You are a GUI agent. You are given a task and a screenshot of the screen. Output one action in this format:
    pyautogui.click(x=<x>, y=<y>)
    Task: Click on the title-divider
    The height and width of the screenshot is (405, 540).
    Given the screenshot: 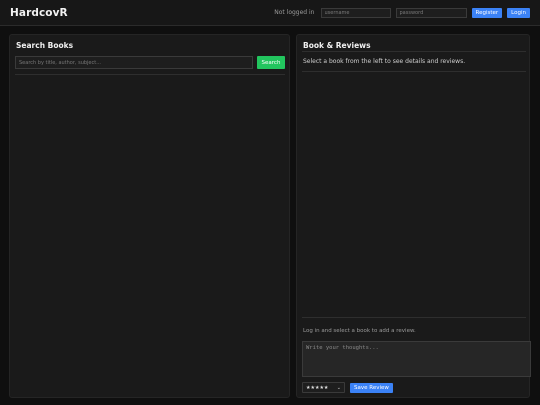 What is the action you would take?
    pyautogui.click(x=414, y=51)
    